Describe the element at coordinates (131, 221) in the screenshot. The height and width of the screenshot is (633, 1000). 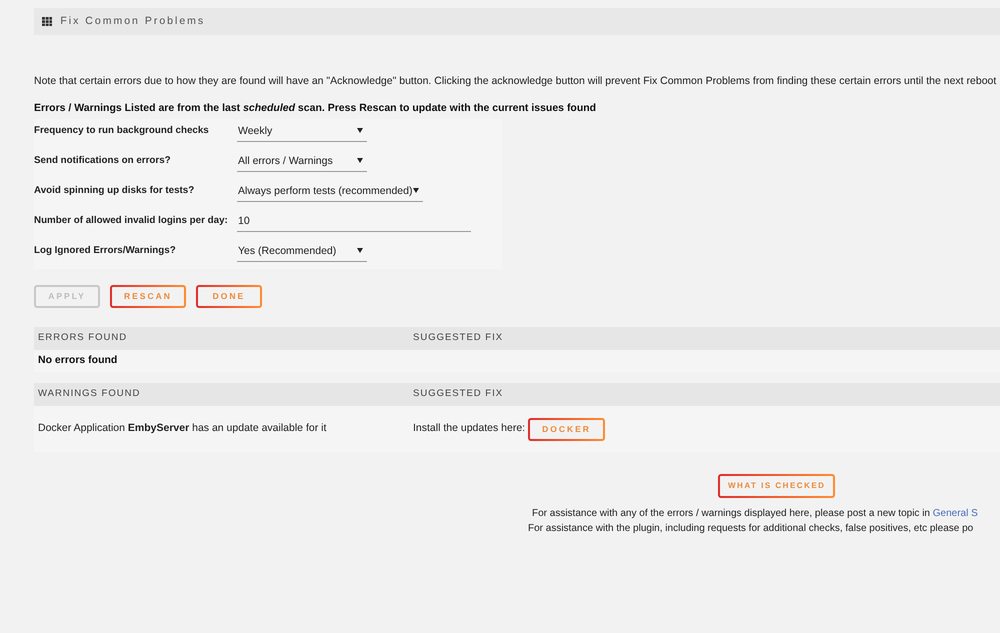
I see `setting-label: Number of allowed invalid logins per day:` at that location.